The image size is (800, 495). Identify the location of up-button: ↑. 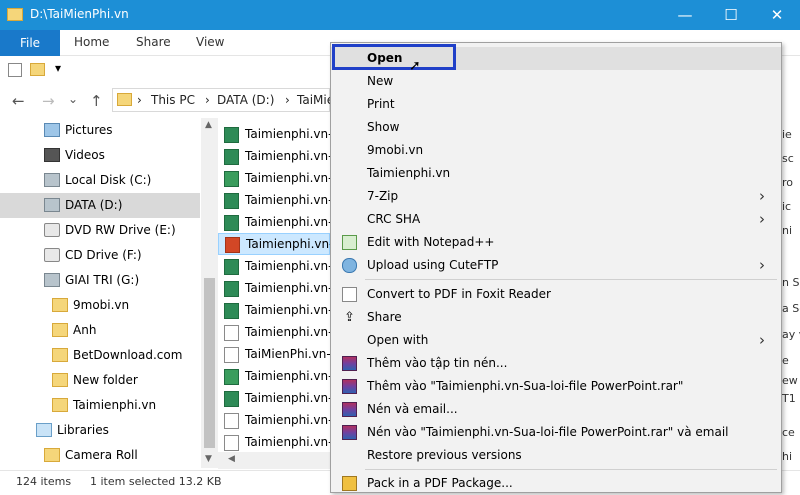
(96, 101).